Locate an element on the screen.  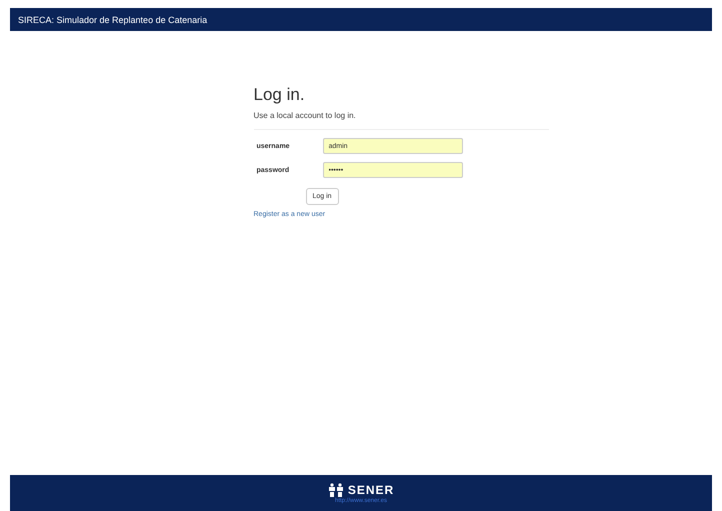
app-title: SIRECA: Simulador de Replanteo de Catenaria is located at coordinates (113, 19).